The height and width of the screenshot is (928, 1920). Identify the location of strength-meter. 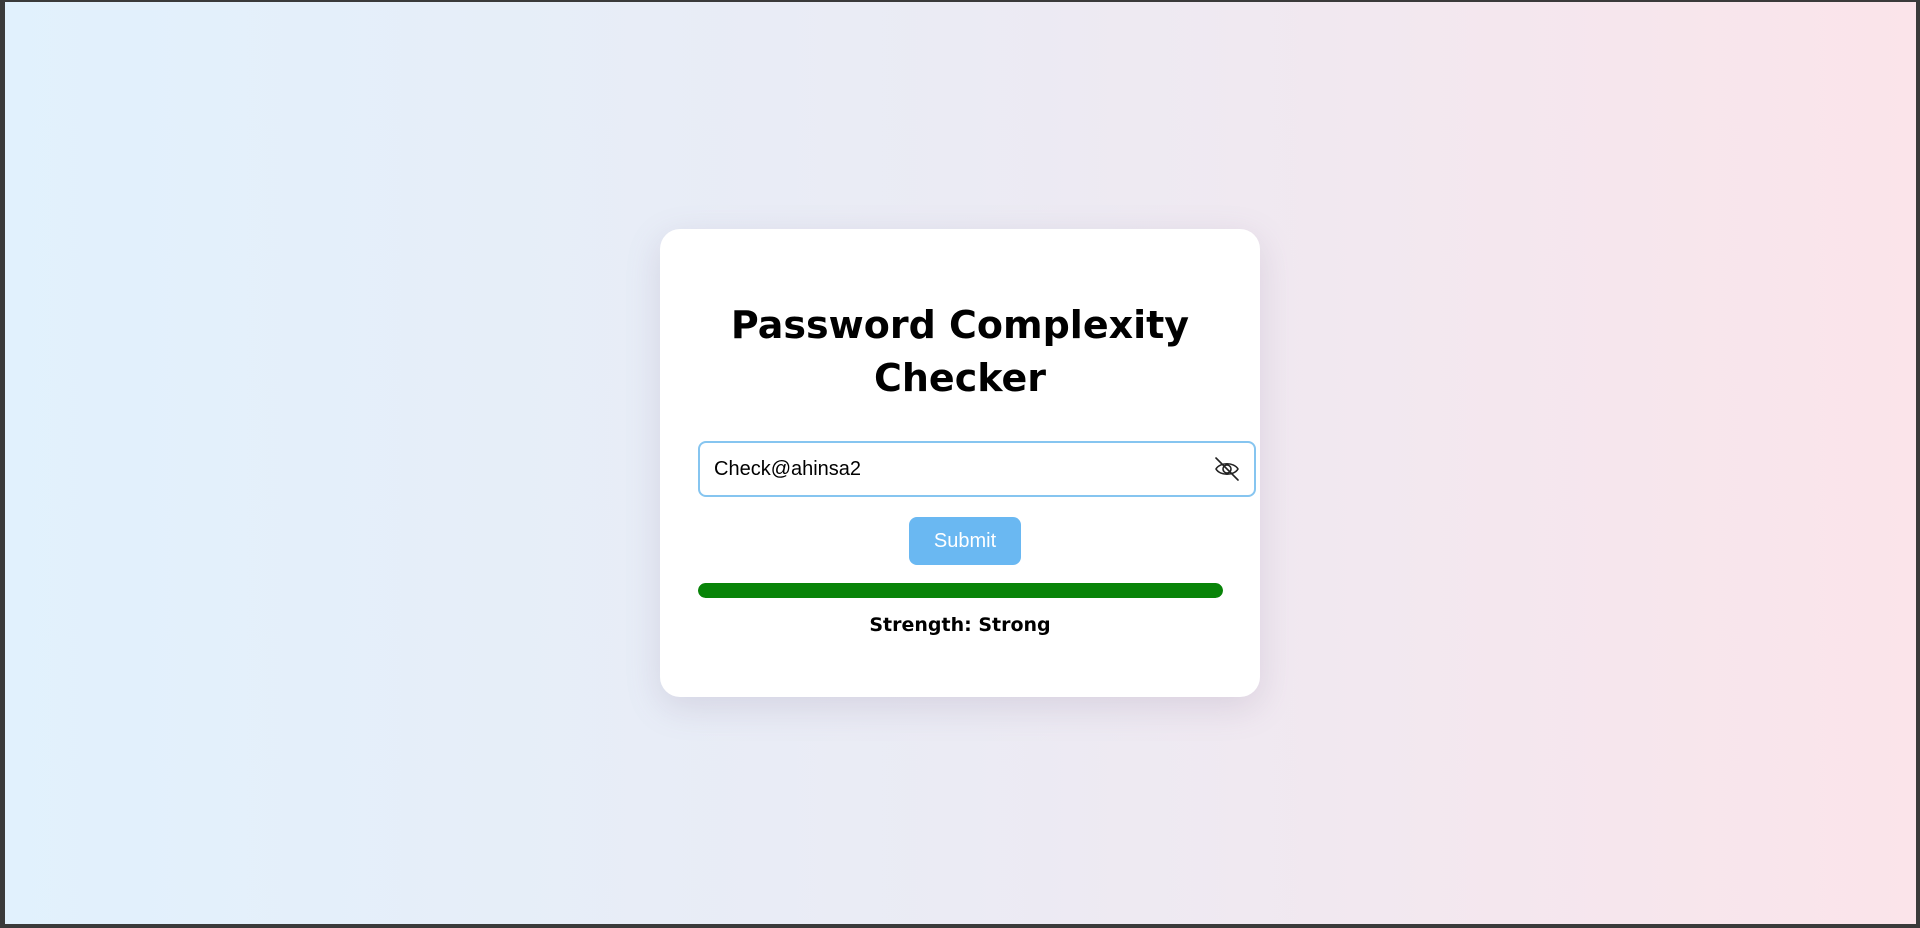
(960, 590).